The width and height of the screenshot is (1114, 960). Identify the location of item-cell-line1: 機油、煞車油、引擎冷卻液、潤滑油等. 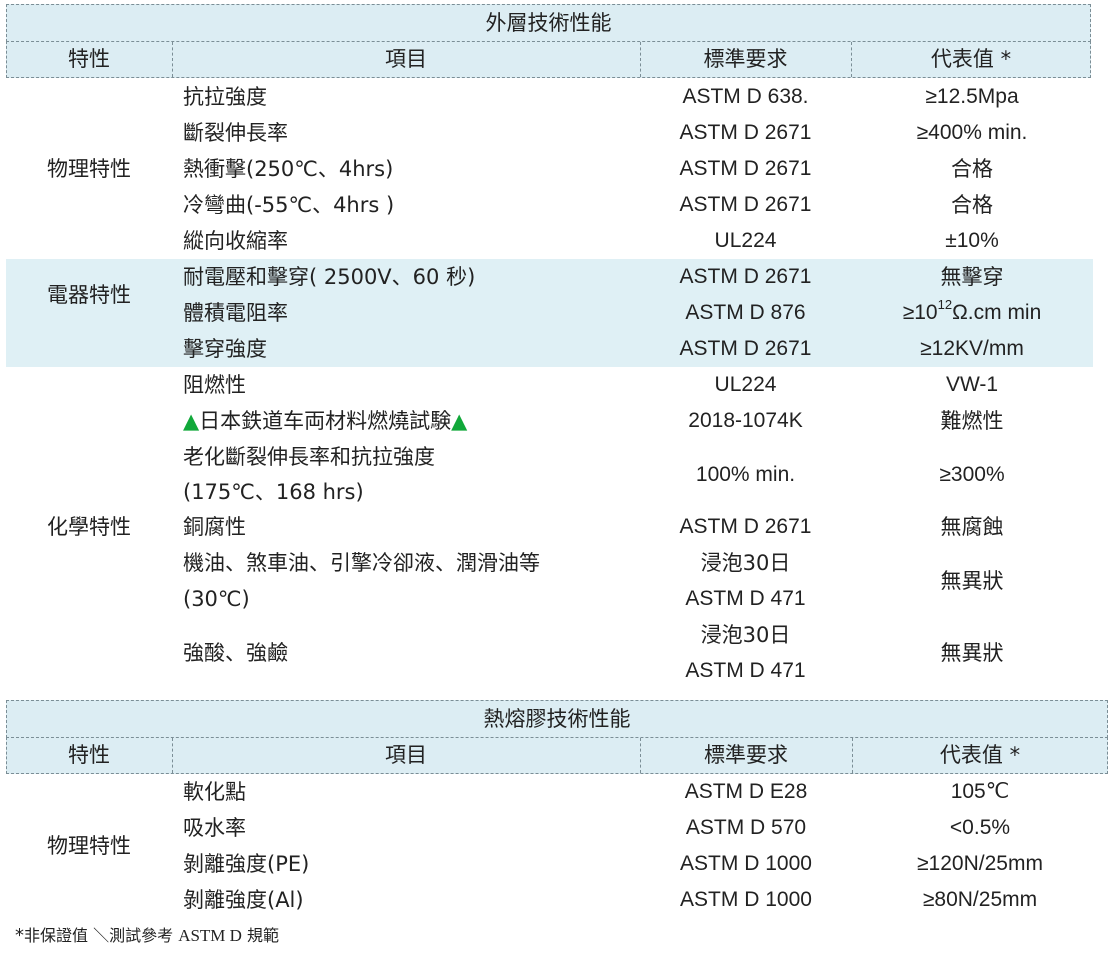
(361, 563).